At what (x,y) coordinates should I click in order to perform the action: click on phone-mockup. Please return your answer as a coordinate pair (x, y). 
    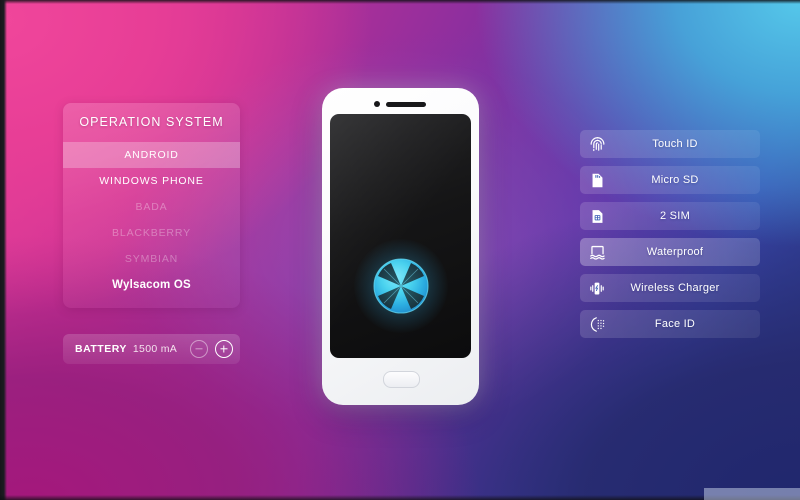
    Looking at the image, I should click on (400, 246).